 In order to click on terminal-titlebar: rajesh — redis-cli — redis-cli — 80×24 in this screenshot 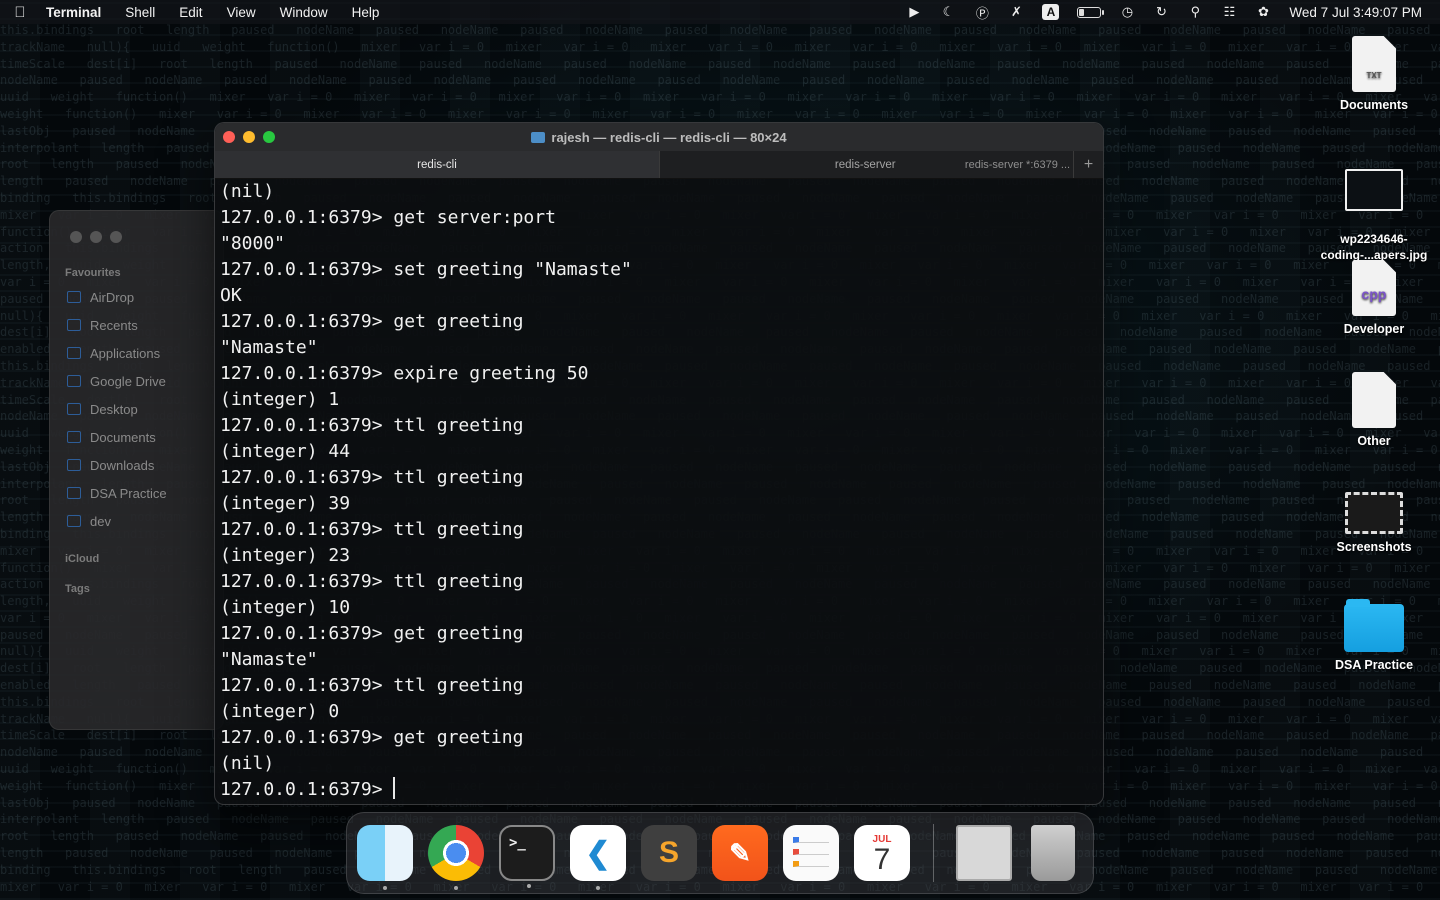, I will do `click(659, 137)`.